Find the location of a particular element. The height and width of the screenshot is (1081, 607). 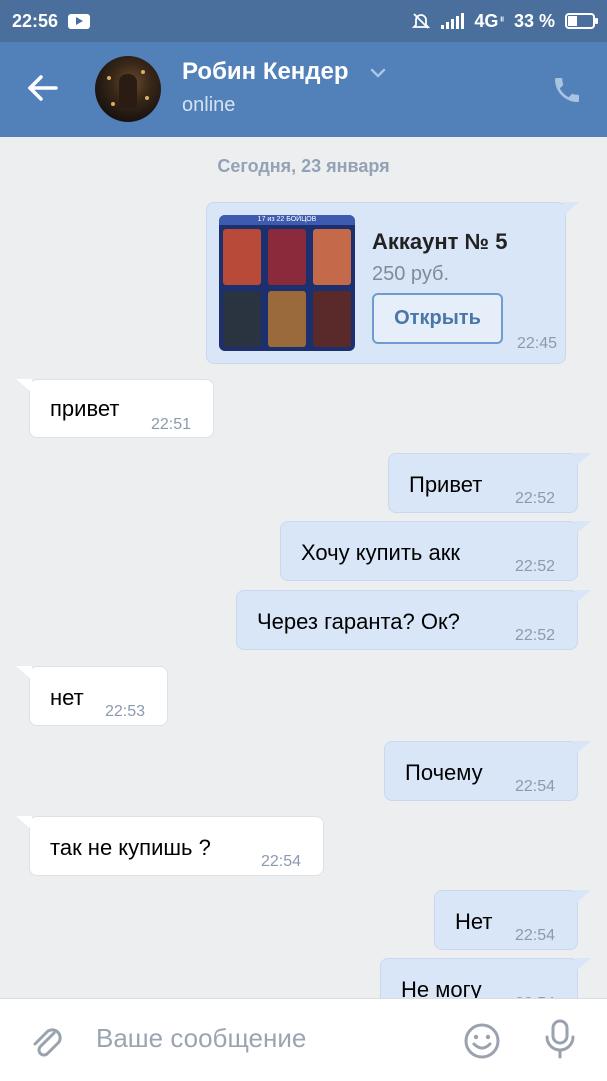

message-outgoing: Хочу купить акк 22:52 is located at coordinates (435, 551).